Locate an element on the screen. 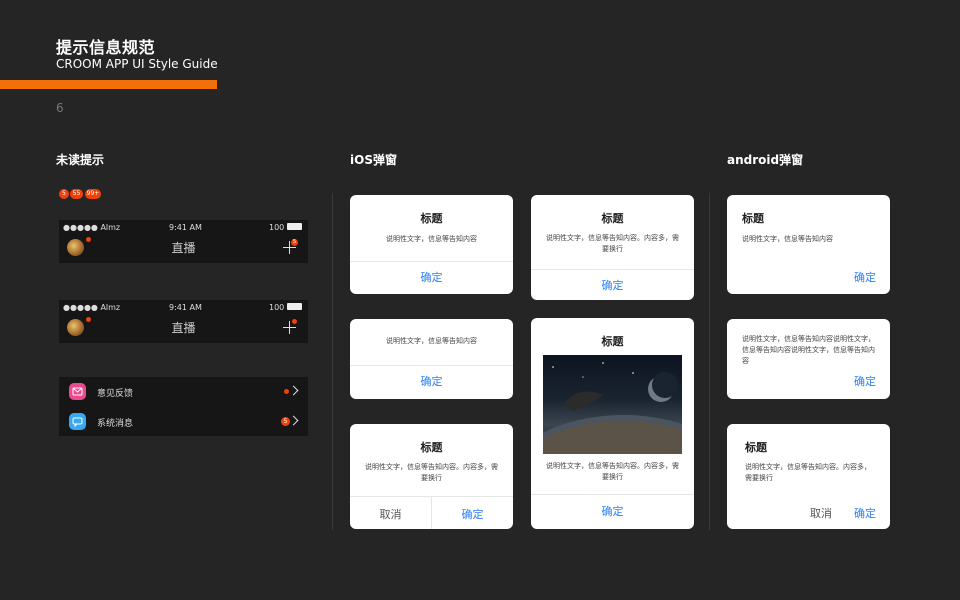 This screenshot has width=960, height=600. page-subtitle: CROOM APP UI Style Guide is located at coordinates (137, 64).